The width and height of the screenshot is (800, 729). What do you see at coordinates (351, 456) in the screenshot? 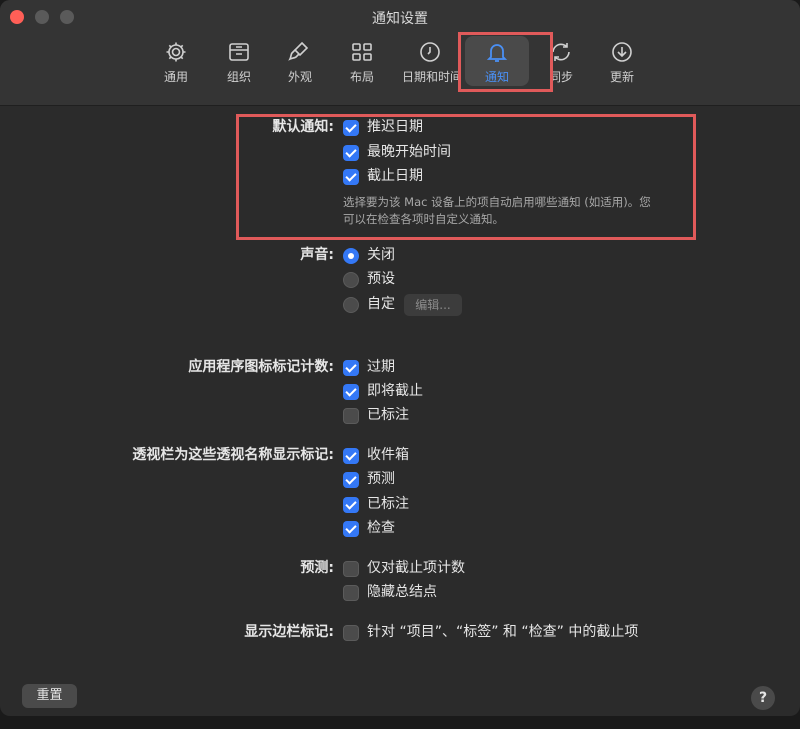
I see `checkbox-inbox` at bounding box center [351, 456].